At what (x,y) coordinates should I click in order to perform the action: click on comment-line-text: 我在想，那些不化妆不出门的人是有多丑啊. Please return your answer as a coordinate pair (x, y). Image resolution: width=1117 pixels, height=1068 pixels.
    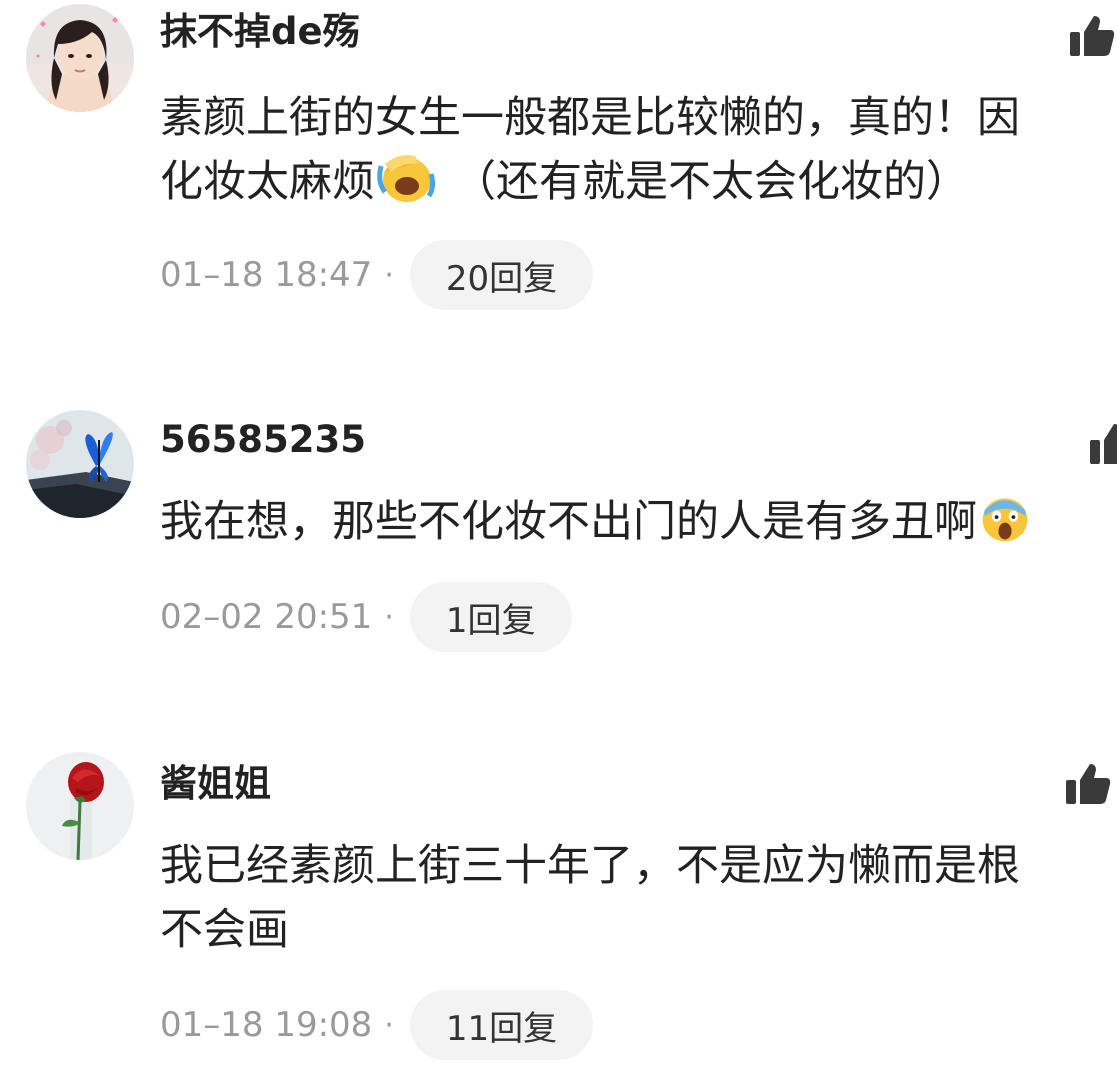
    Looking at the image, I should click on (568, 522).